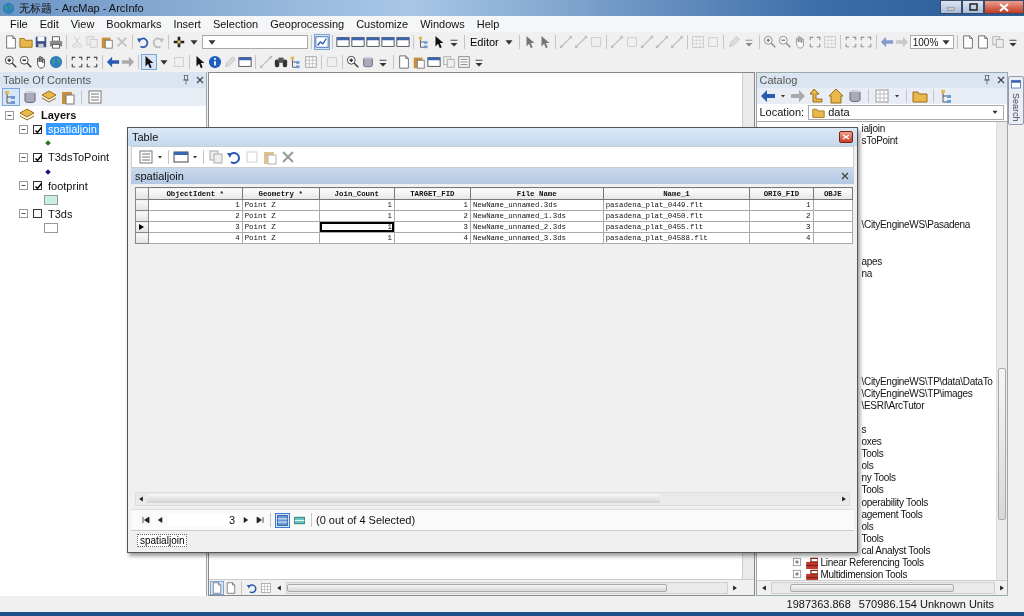 The image size is (1024, 616). Describe the element at coordinates (187, 24) in the screenshot. I see `menu-item: Insert` at that location.